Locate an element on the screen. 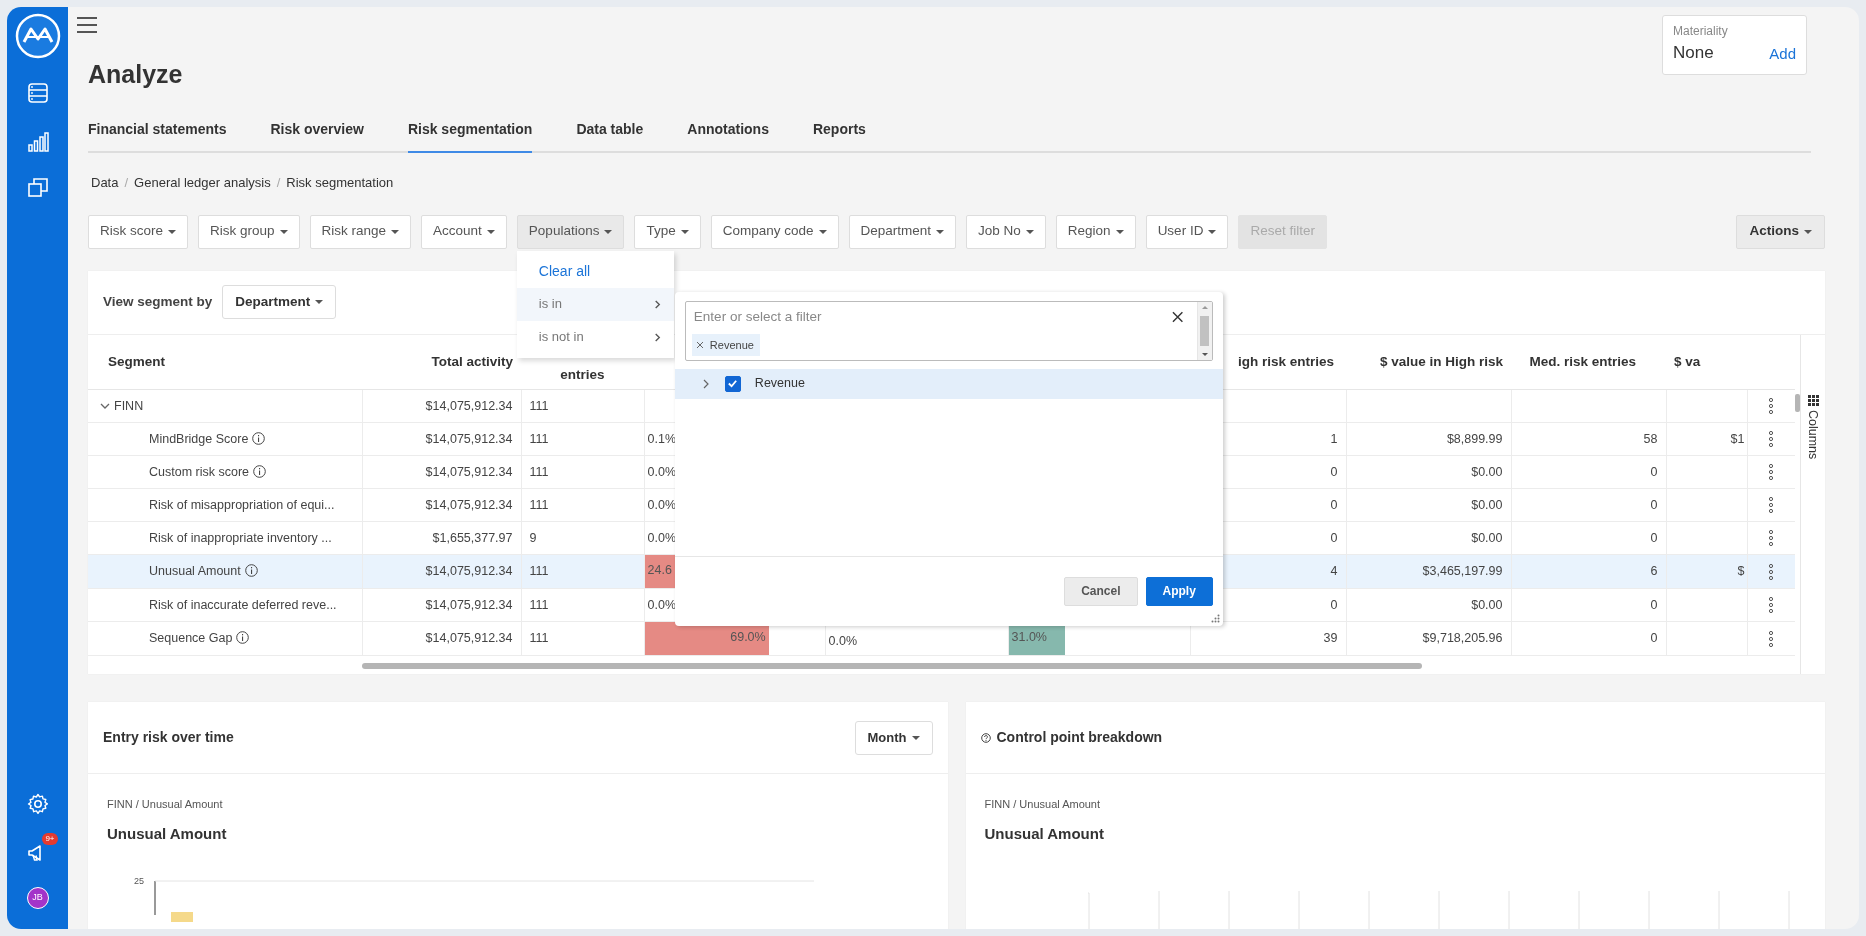 This screenshot has height=936, width=1866. windows-icon is located at coordinates (37, 187).